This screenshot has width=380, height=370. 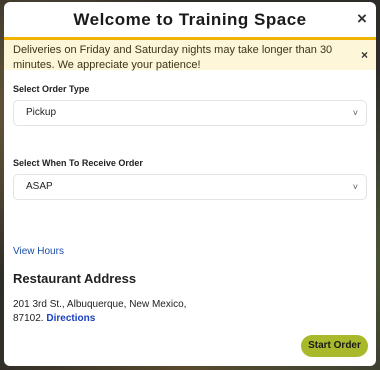 I want to click on address-line2: 87102., so click(x=28, y=318).